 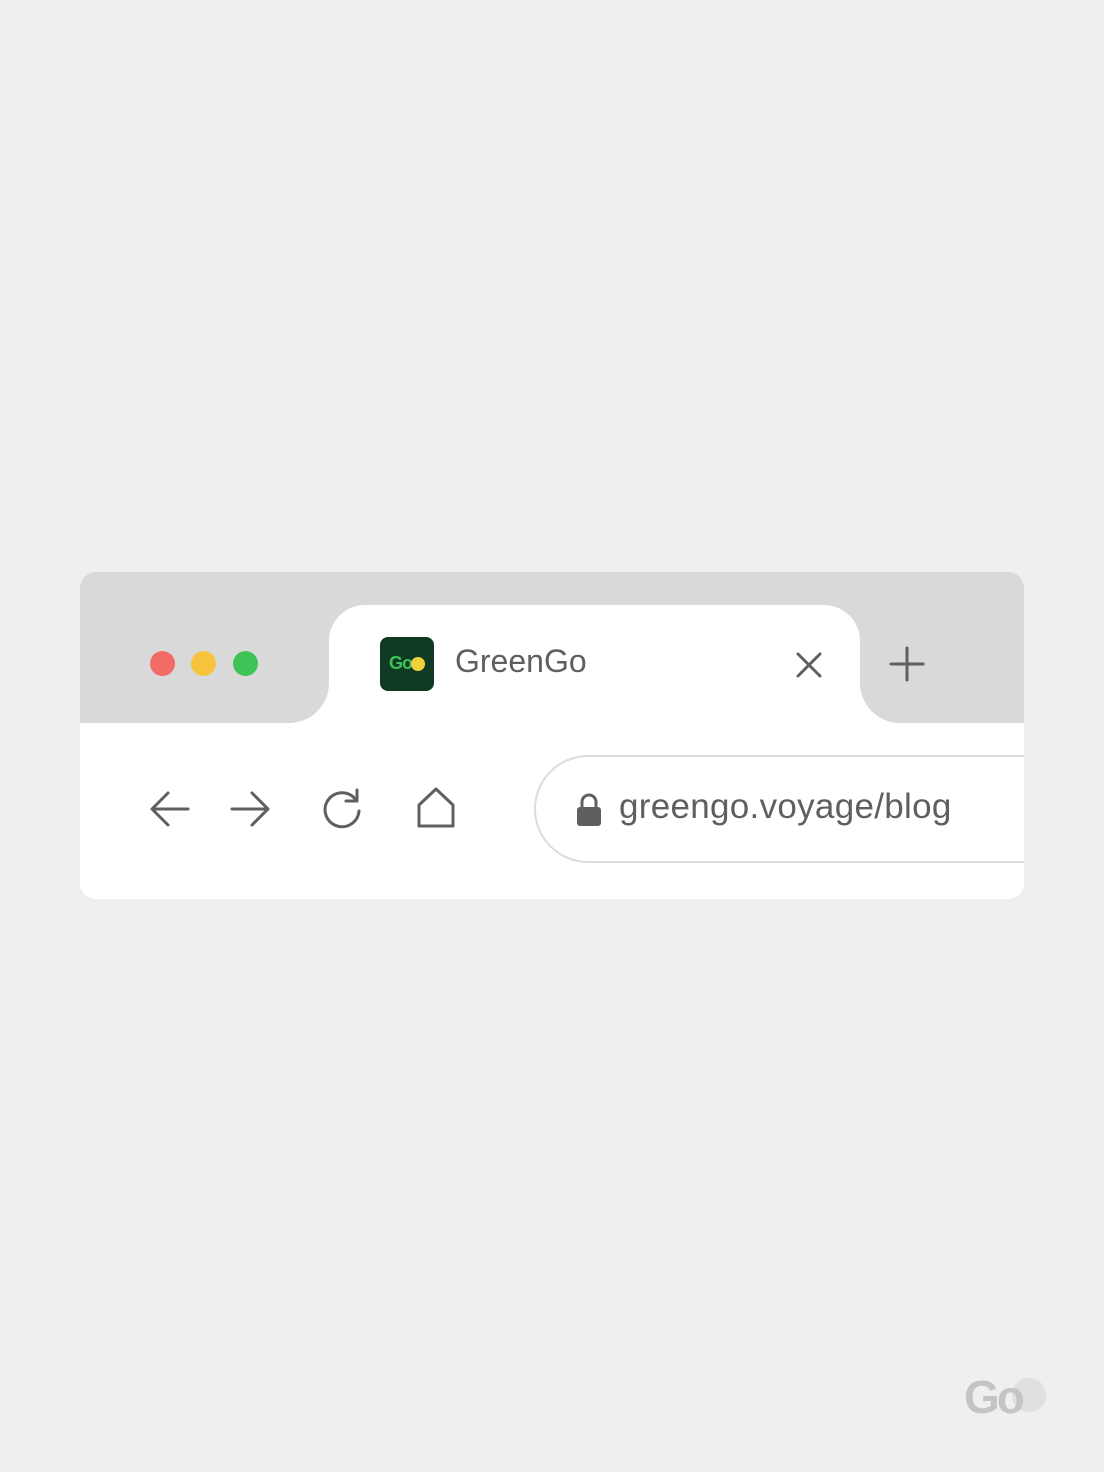 What do you see at coordinates (418, 664) in the screenshot?
I see `favicon-dot` at bounding box center [418, 664].